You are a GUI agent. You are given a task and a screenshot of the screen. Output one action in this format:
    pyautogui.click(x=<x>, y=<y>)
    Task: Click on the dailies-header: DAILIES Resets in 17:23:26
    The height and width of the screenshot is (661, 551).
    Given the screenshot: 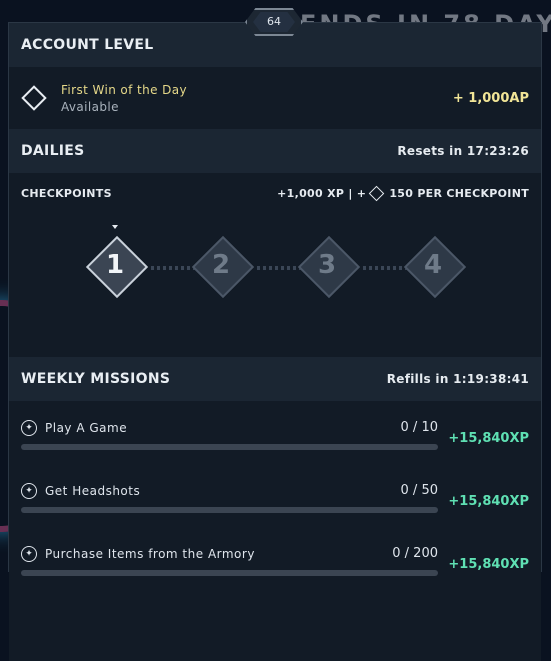 What is the action you would take?
    pyautogui.click(x=275, y=151)
    